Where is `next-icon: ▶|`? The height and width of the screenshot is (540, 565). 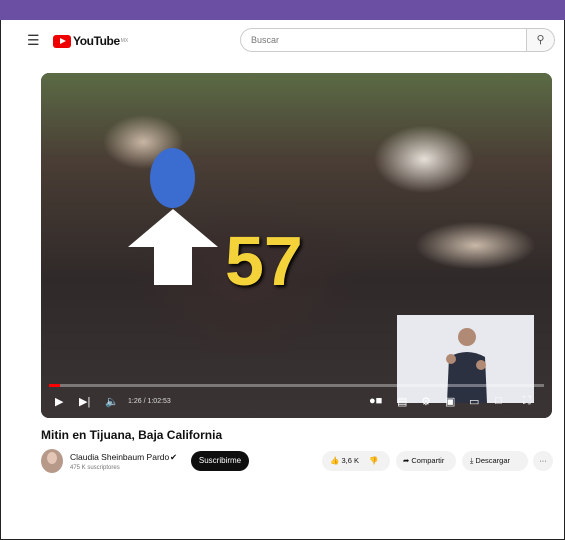
next-icon: ▶| is located at coordinates (84, 401).